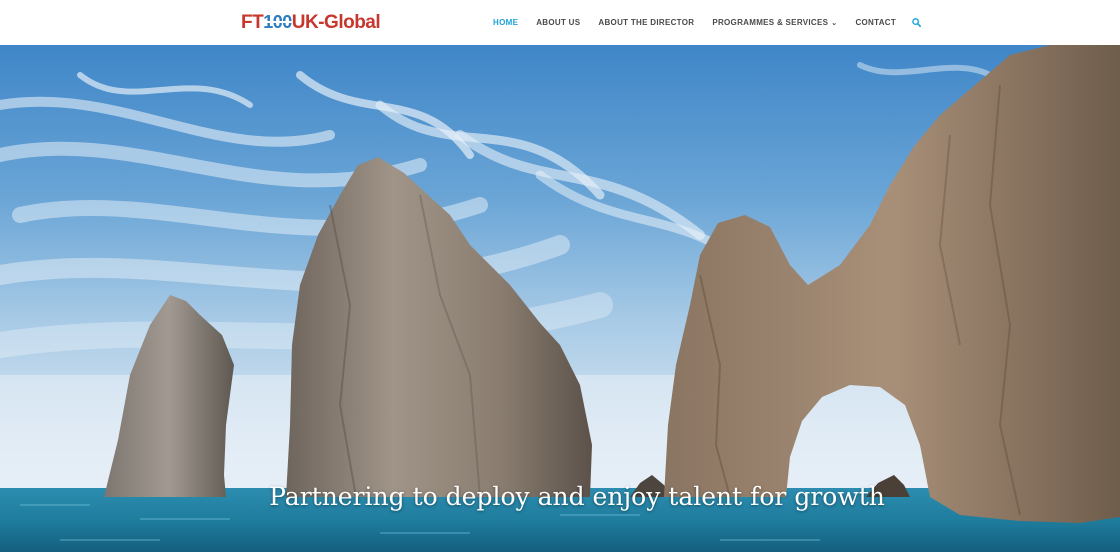 This screenshot has height=552, width=1120. What do you see at coordinates (834, 23) in the screenshot?
I see `chevron-down-icon: ⌄` at bounding box center [834, 23].